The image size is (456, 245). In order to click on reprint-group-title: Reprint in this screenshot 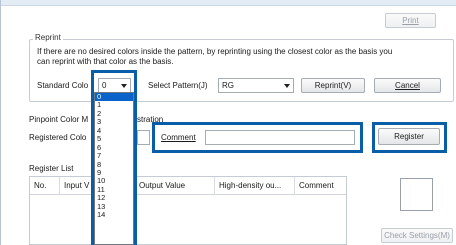, I will do `click(48, 37)`.